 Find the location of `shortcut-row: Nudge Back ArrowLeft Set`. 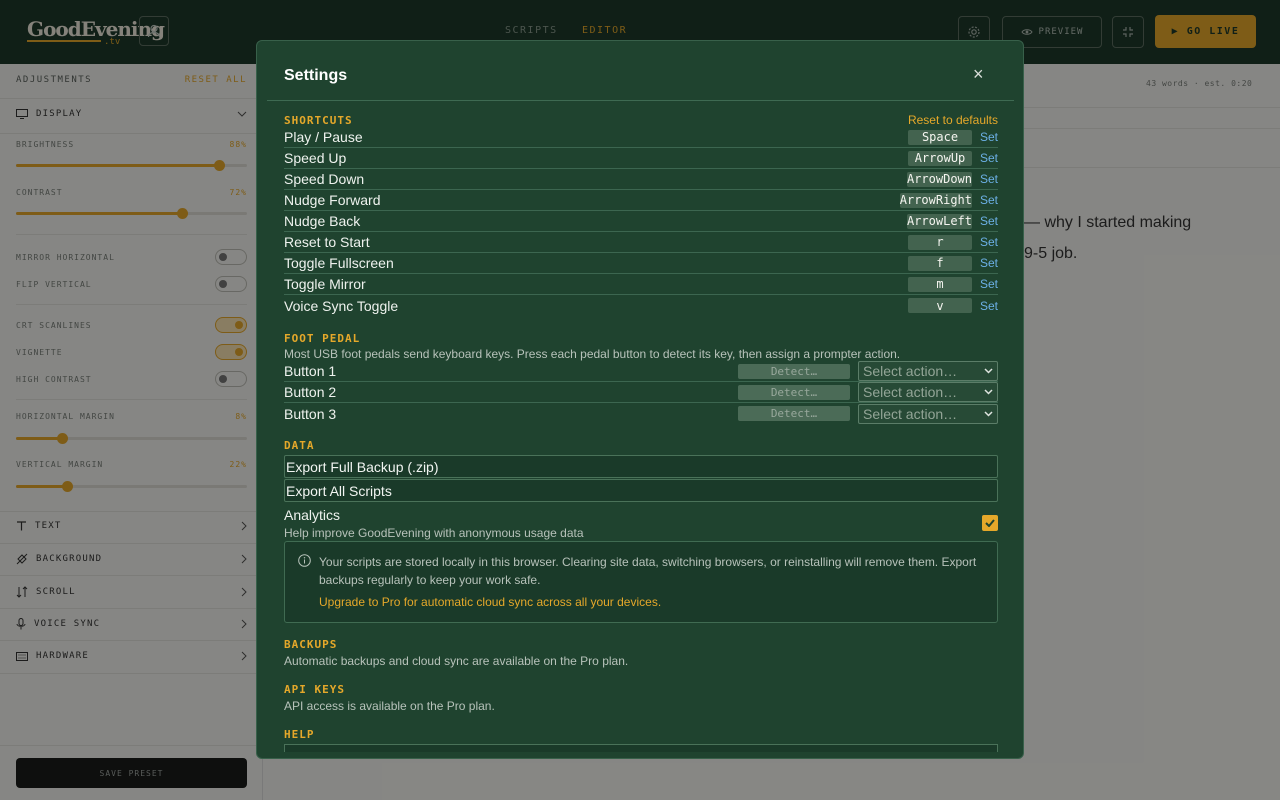

shortcut-row: Nudge Back ArrowLeft Set is located at coordinates (641, 221).